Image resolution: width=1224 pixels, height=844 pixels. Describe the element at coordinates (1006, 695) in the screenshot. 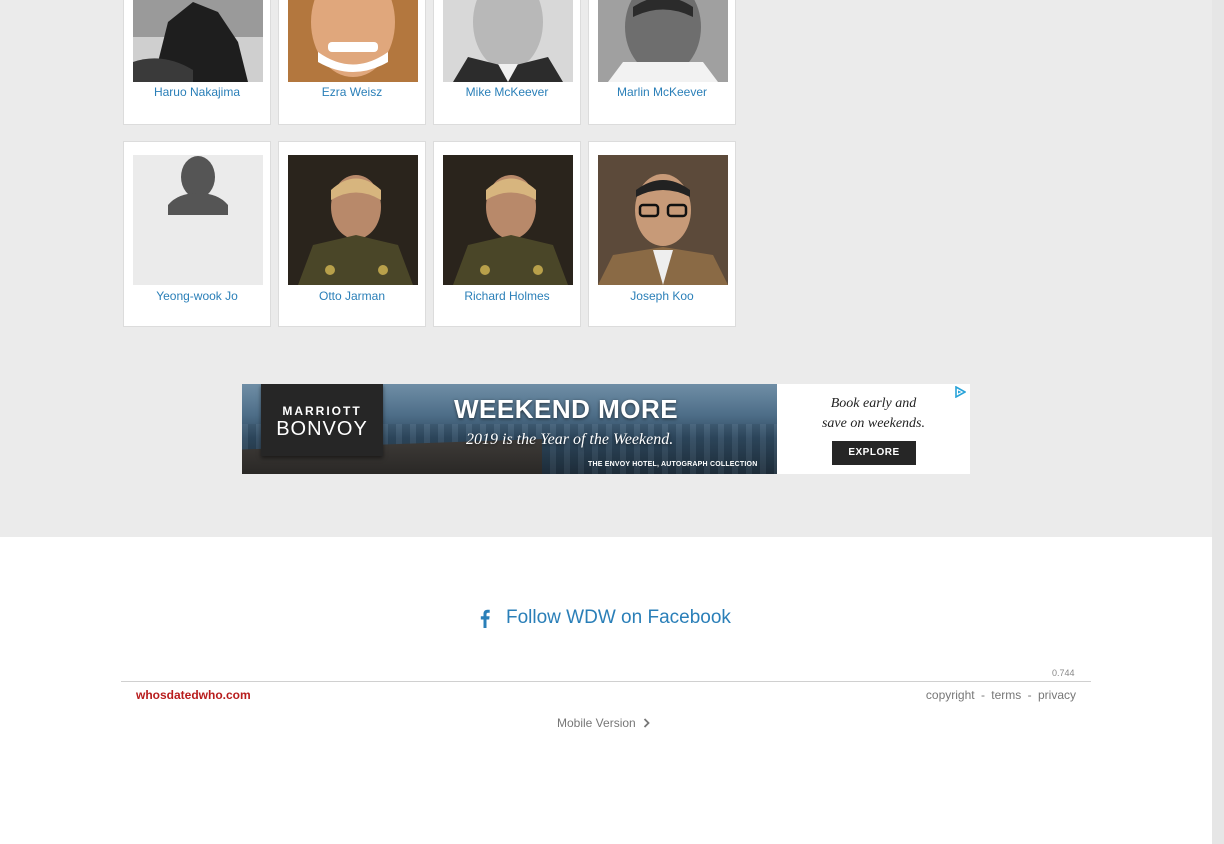

I see `terms-link: terms` at that location.